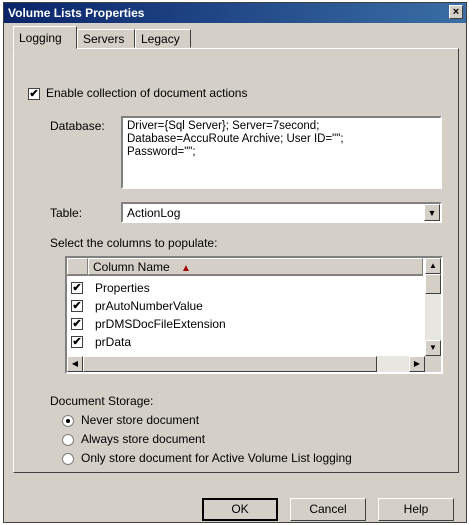 The width and height of the screenshot is (469, 525). What do you see at coordinates (160, 324) in the screenshot?
I see `list-item-label: prDMSDocFileExtension` at bounding box center [160, 324].